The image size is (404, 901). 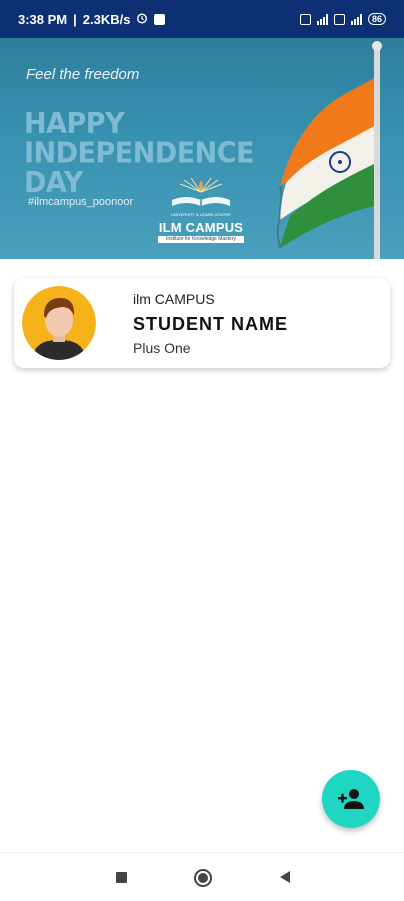 I want to click on student-profile-card: ilm CAMPUS STUDENT NAME Plus One, so click(x=202, y=323).